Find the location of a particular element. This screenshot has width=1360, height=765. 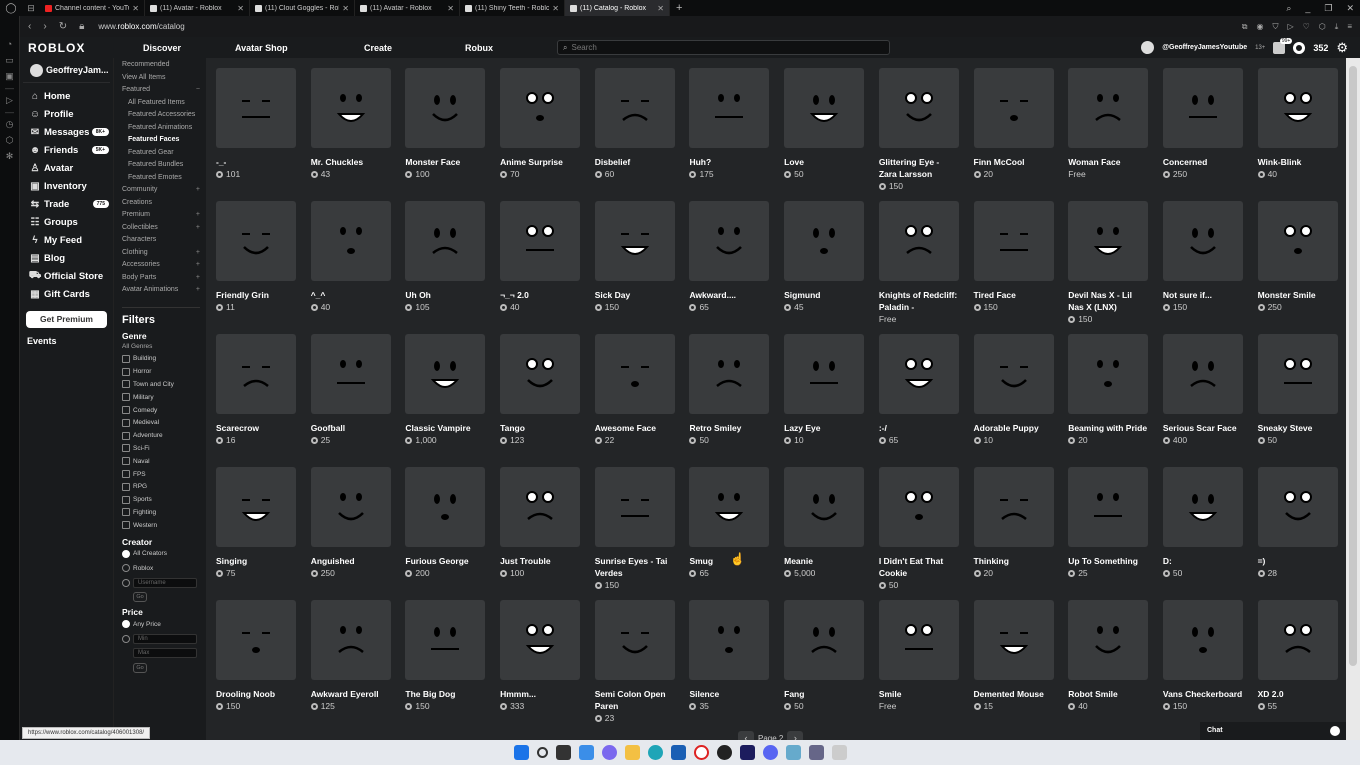

catalog-item: Demented Mouse 15 is located at coordinates (1013, 666).